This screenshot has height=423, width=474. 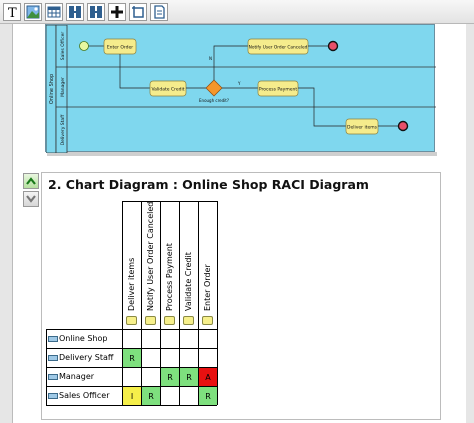 What do you see at coordinates (333, 46) in the screenshot?
I see `end-event-cancel` at bounding box center [333, 46].